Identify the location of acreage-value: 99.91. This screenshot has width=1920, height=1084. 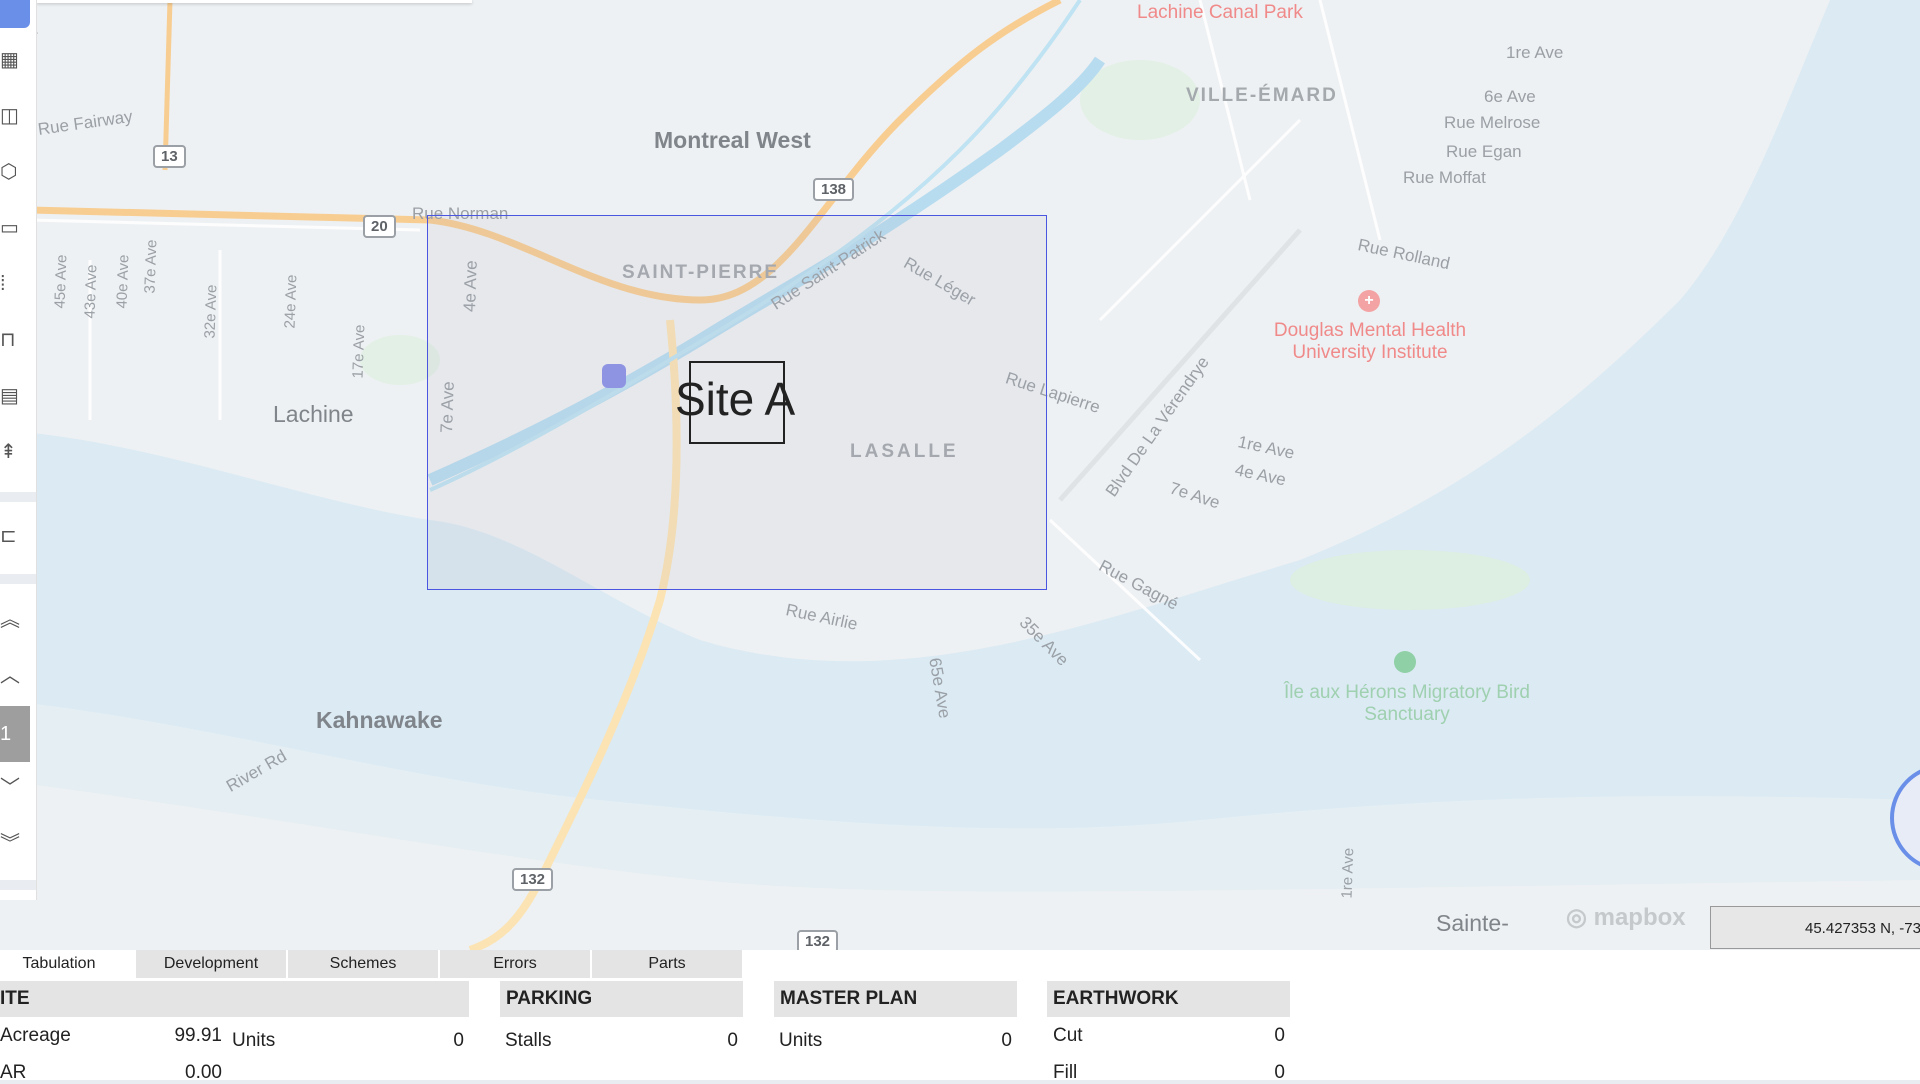
(198, 1035).